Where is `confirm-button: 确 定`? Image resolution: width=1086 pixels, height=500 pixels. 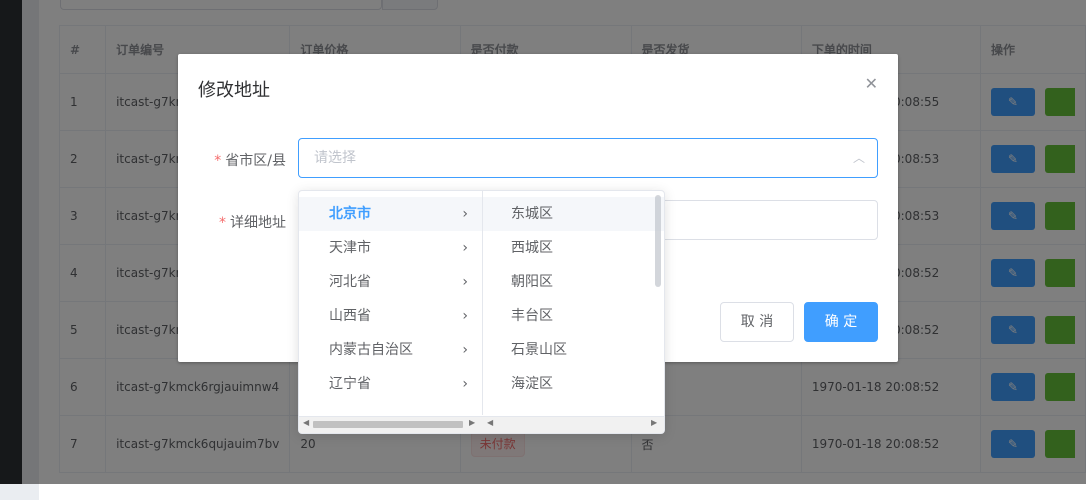
confirm-button: 确 定 is located at coordinates (841, 322).